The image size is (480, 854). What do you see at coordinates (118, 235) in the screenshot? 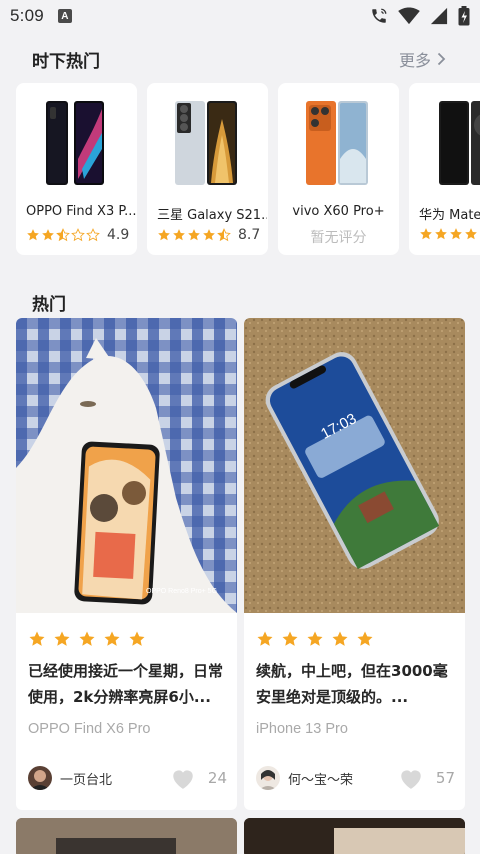
I see `product-score: 4.9` at bounding box center [118, 235].